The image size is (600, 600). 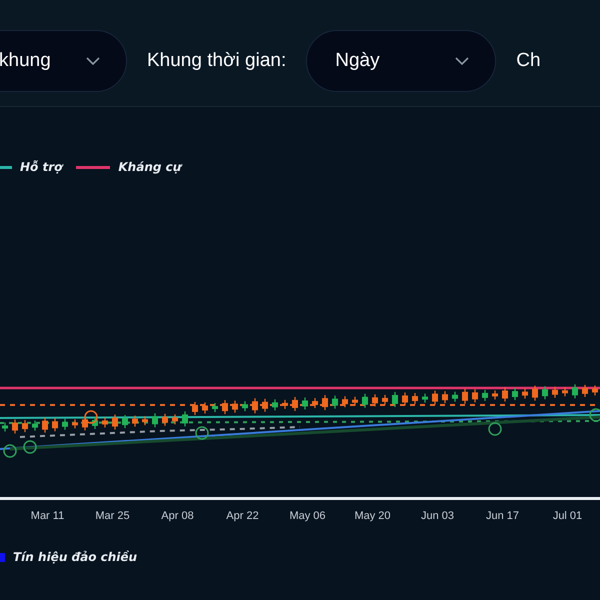 What do you see at coordinates (216, 61) in the screenshot?
I see `timeframe-label: Khung thời gian:` at bounding box center [216, 61].